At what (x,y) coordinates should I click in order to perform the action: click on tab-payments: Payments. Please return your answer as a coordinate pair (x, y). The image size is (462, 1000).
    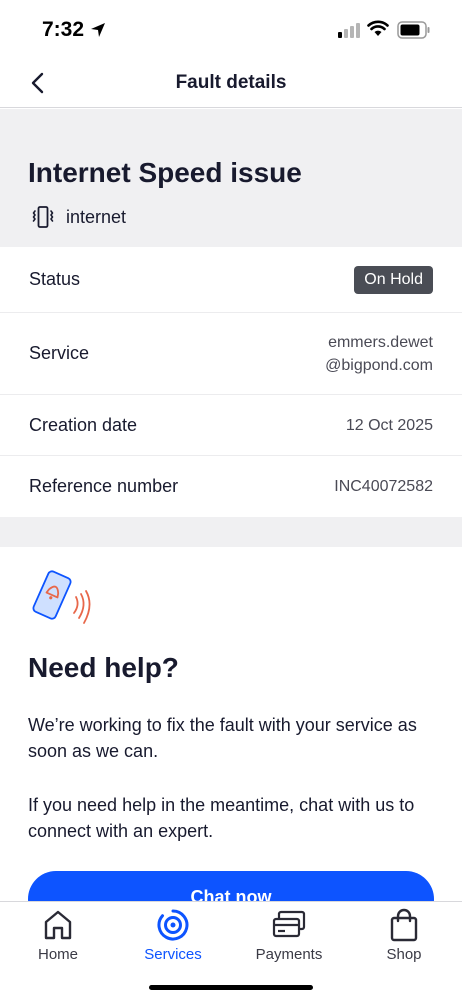
    Looking at the image, I should click on (289, 935).